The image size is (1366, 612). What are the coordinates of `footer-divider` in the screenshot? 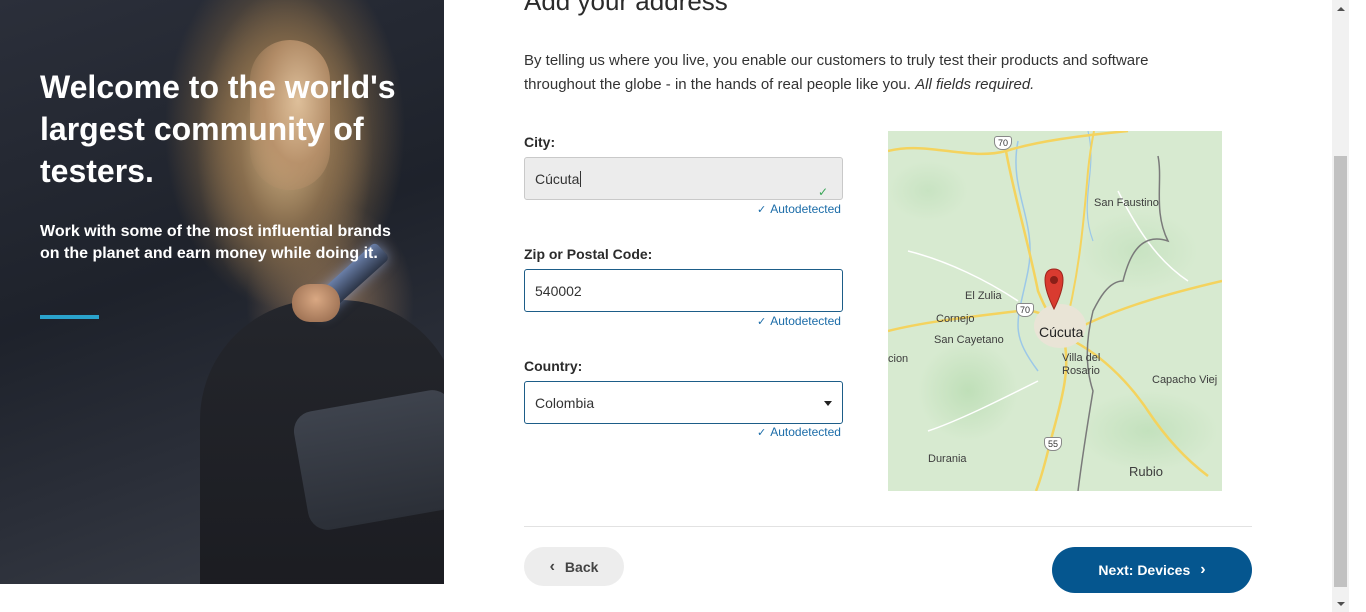 It's located at (888, 526).